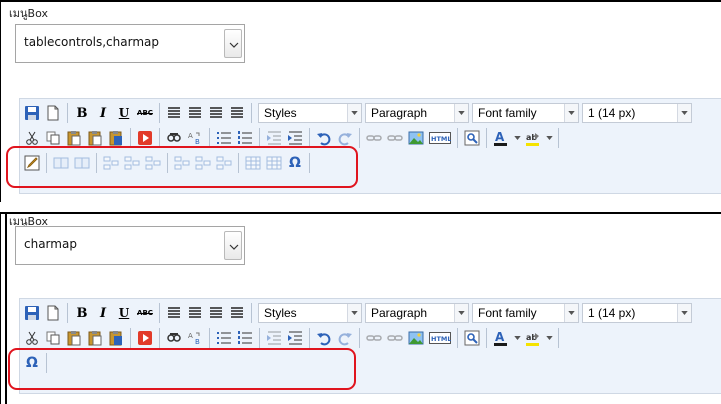  What do you see at coordinates (91, 42) in the screenshot?
I see `plugins-select-value: tablecontrols,charmap` at bounding box center [91, 42].